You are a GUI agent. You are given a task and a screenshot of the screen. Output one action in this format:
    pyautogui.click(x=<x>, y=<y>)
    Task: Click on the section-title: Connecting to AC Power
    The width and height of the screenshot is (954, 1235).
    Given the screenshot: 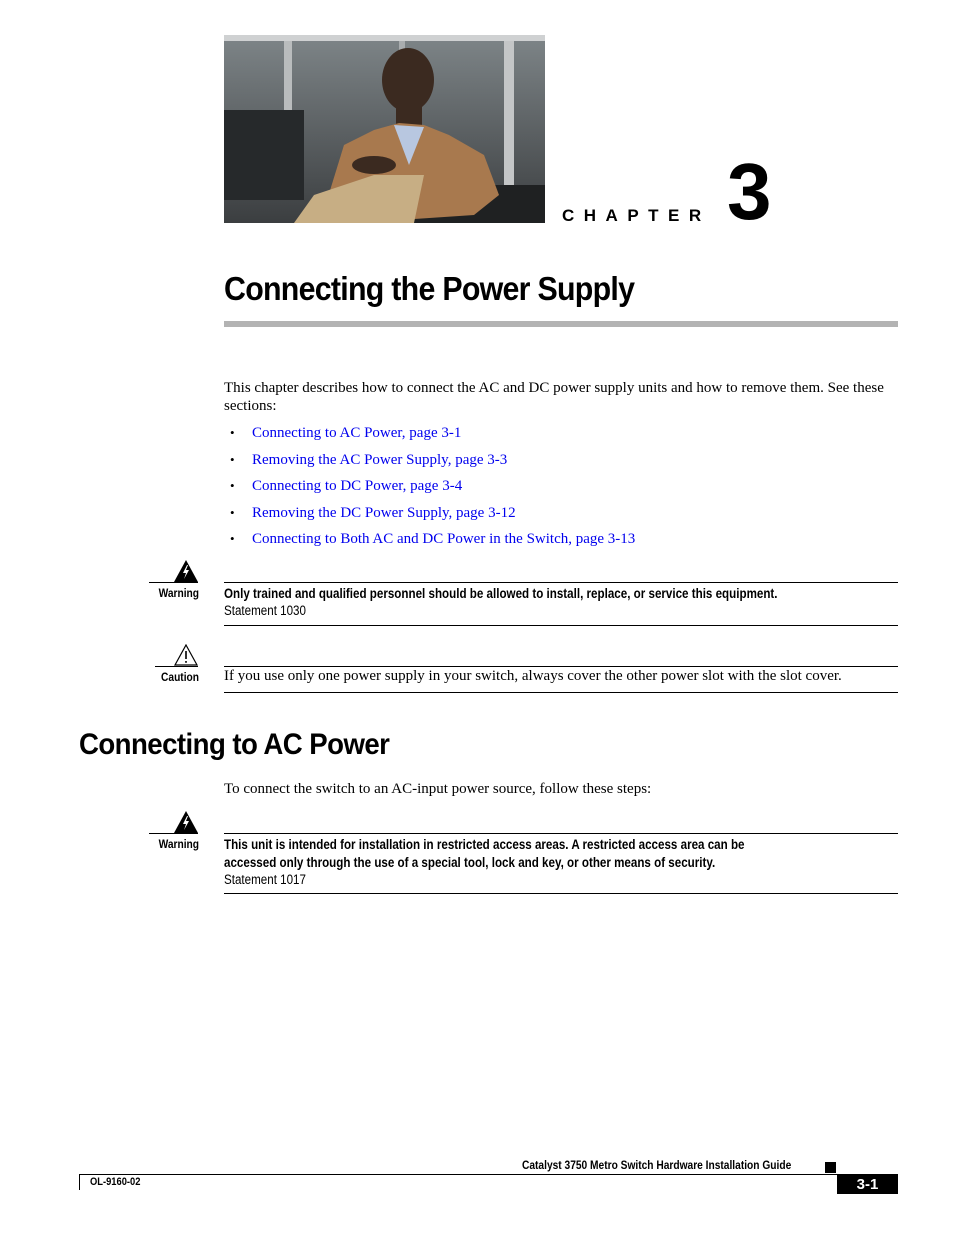 What is the action you would take?
    pyautogui.click(x=234, y=744)
    